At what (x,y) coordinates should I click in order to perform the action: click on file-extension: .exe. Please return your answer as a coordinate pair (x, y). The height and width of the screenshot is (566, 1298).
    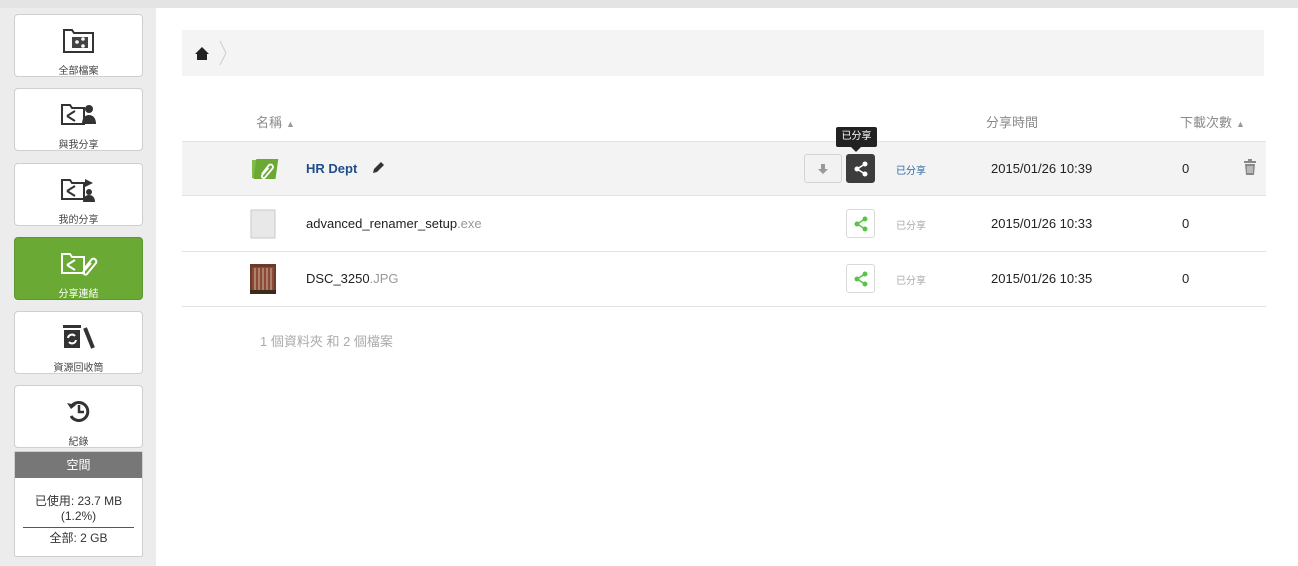
    Looking at the image, I should click on (469, 223).